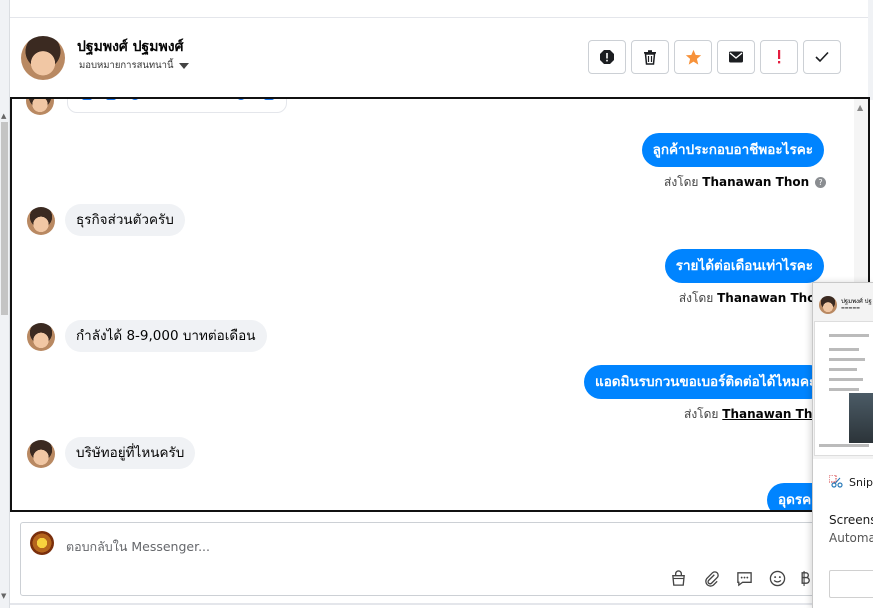 This screenshot has height=608, width=873. I want to click on conversation-actions, so click(714, 57).